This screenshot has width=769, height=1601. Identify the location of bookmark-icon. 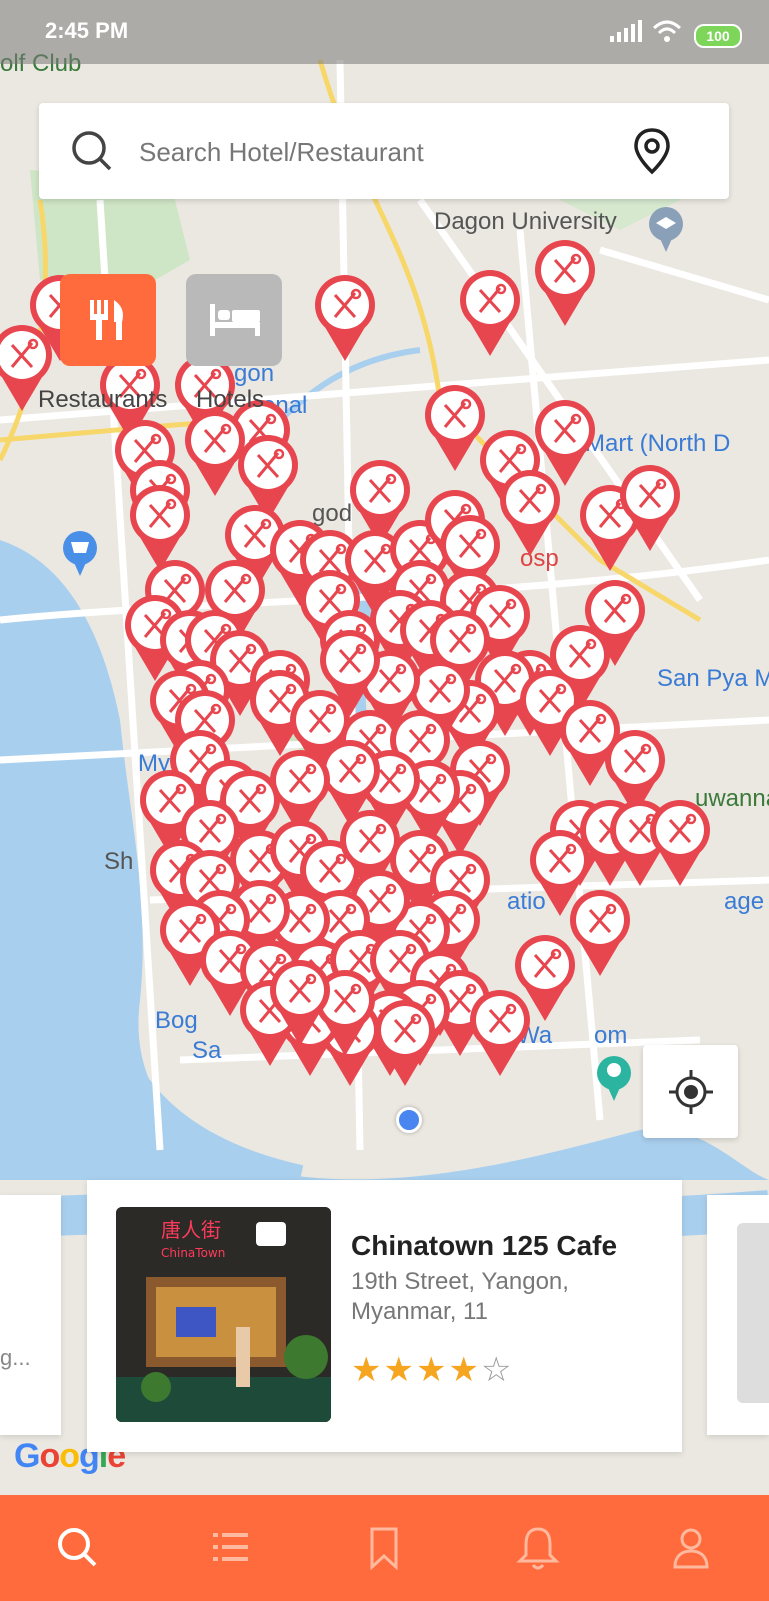
(384, 1549).